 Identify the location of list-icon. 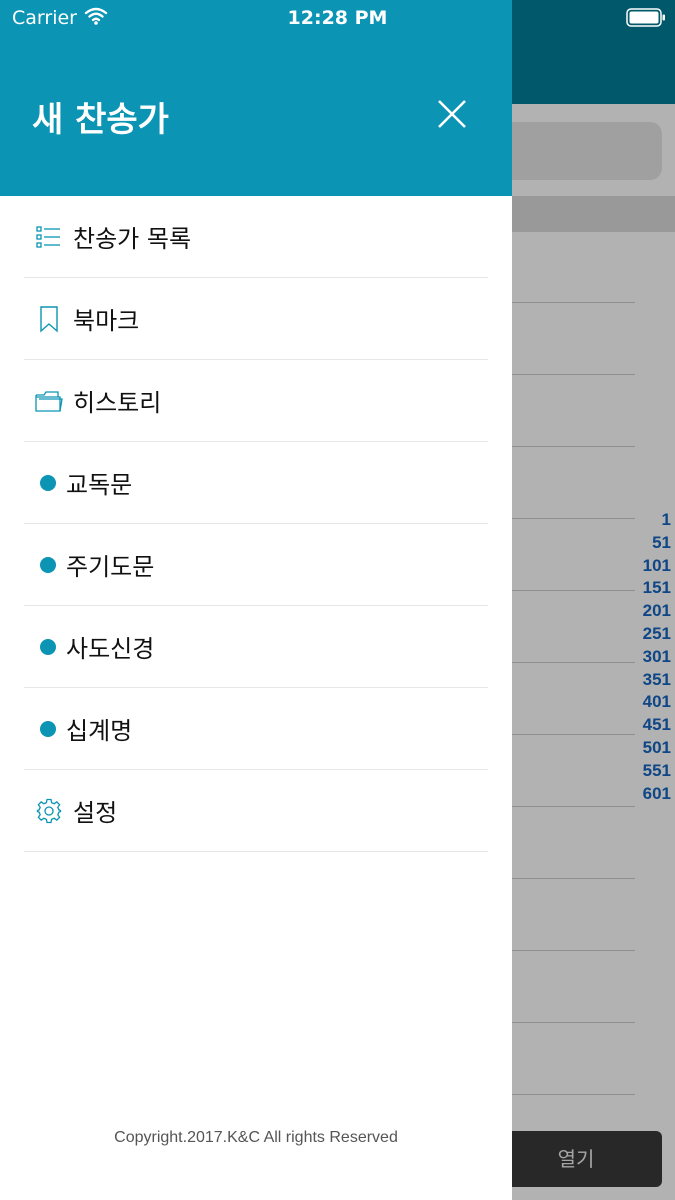
(49, 237).